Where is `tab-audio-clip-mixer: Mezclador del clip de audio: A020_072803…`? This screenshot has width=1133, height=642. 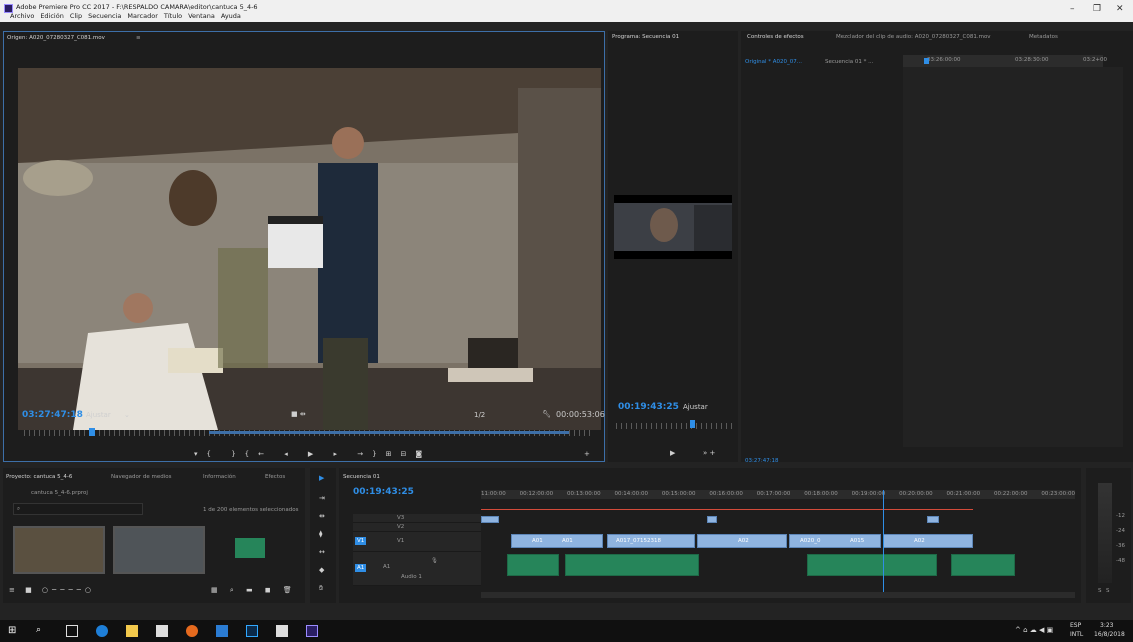
tab-audio-clip-mixer: Mezclador del clip de audio: A020_072803… is located at coordinates (913, 37).